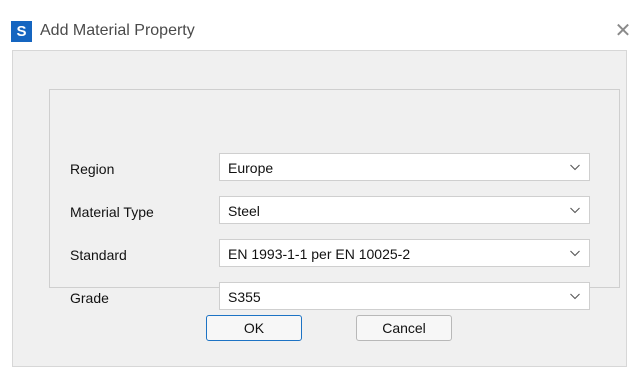 This screenshot has height=380, width=638. I want to click on region-value: Europe, so click(251, 168).